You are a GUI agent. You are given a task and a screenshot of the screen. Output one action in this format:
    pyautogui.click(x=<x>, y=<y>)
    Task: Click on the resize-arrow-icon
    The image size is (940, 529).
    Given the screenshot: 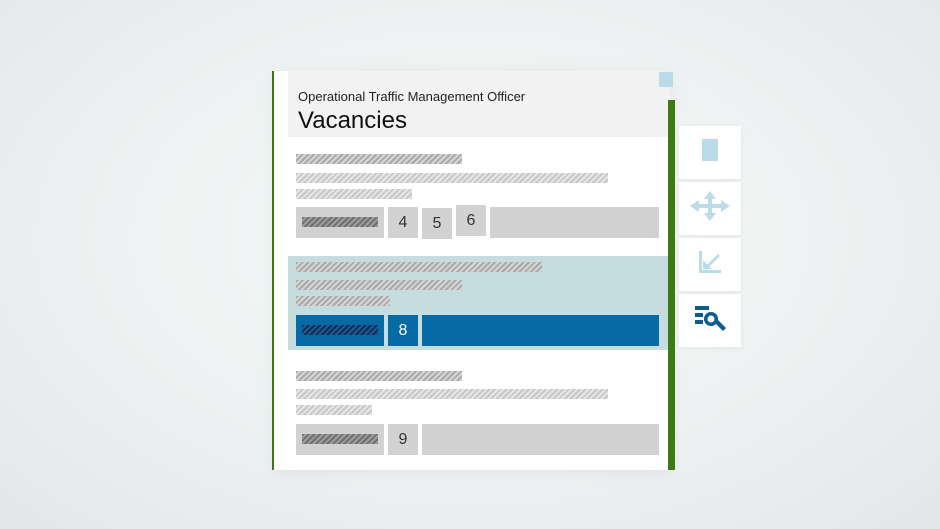 What is the action you would take?
    pyautogui.click(x=710, y=264)
    